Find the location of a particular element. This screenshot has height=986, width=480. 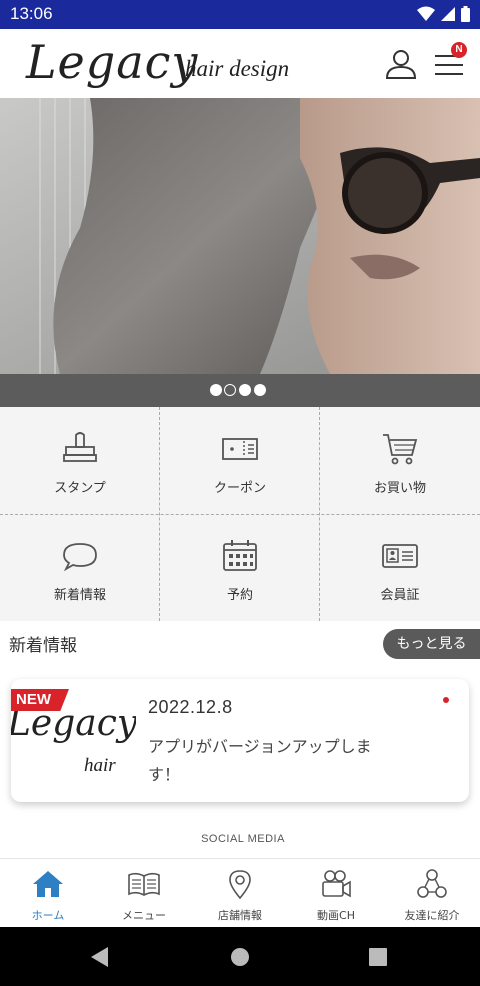

nav-home: ホーム is located at coordinates (48, 893).